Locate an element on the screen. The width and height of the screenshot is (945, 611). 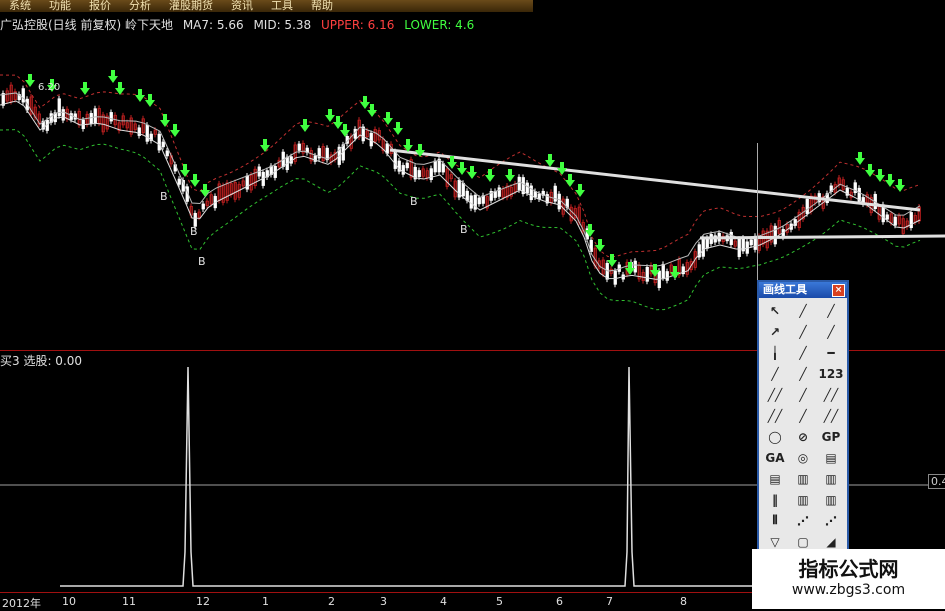
xaxis-label: 5 is located at coordinates (499, 601).